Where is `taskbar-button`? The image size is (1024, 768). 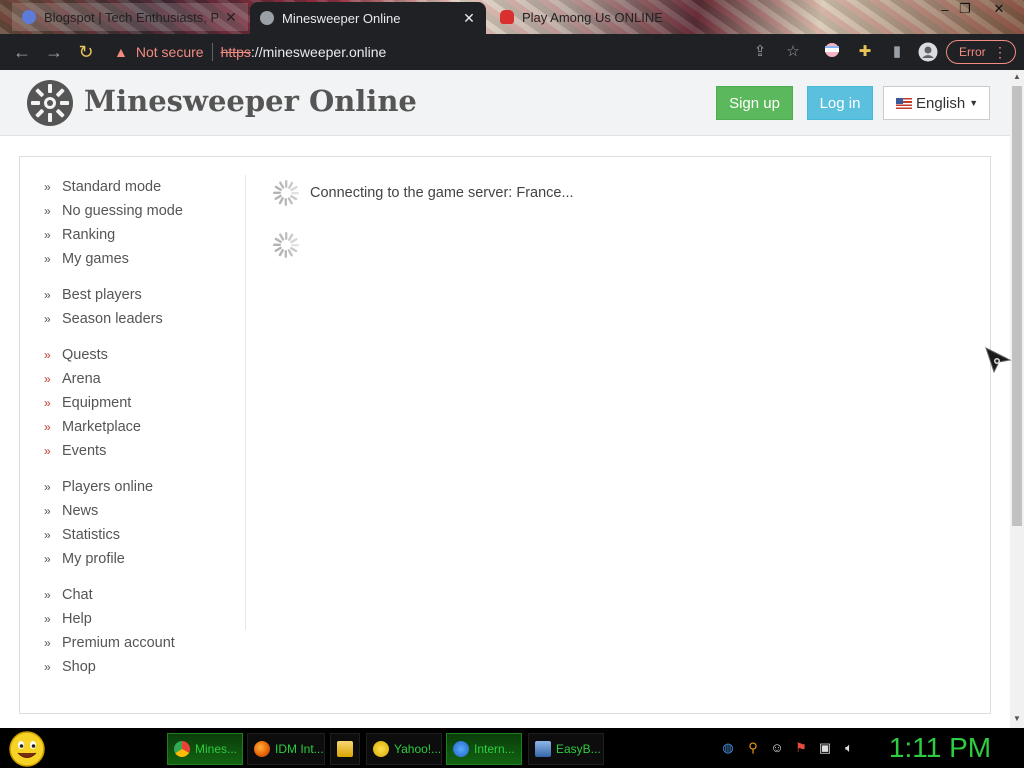
taskbar-button is located at coordinates (345, 749).